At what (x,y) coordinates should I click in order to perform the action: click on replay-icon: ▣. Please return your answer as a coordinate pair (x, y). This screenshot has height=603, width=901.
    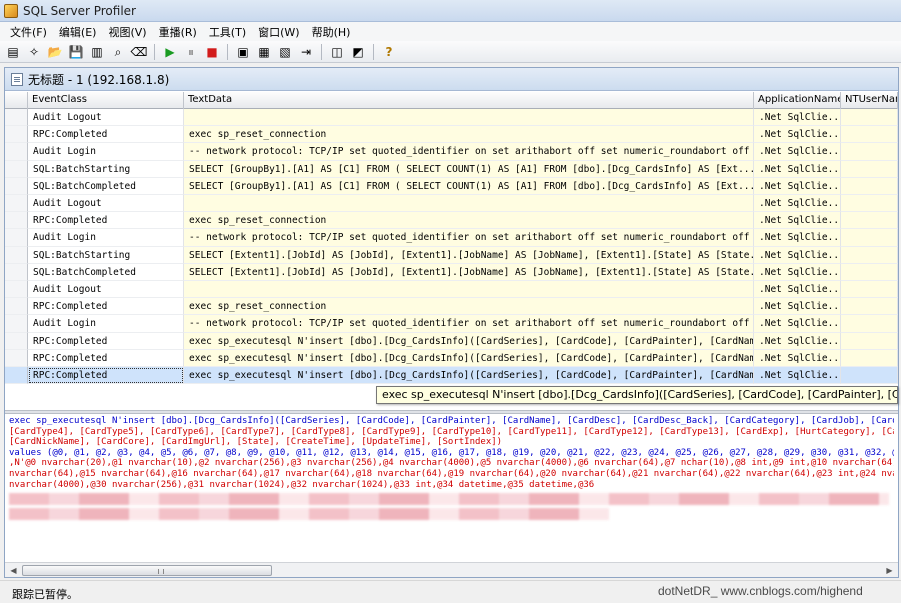
    Looking at the image, I should click on (243, 52).